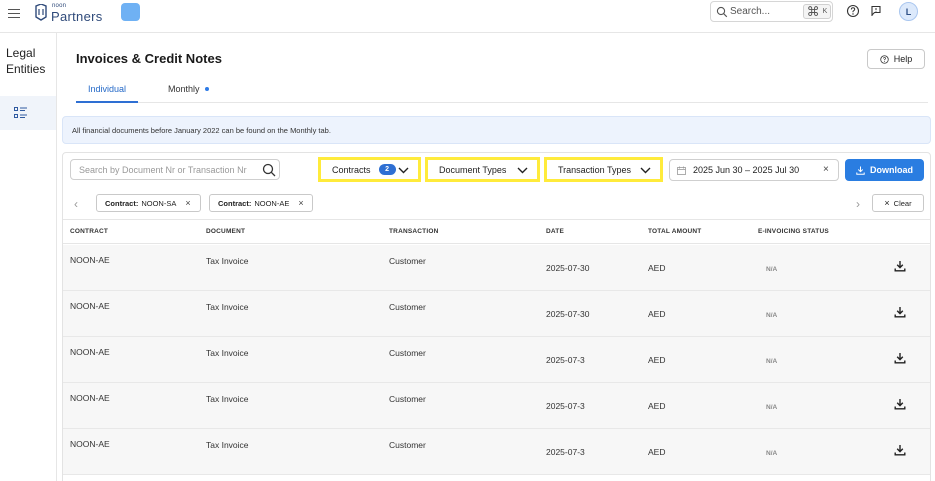 The width and height of the screenshot is (935, 481). Describe the element at coordinates (903, 59) in the screenshot. I see `help-label: Help` at that location.